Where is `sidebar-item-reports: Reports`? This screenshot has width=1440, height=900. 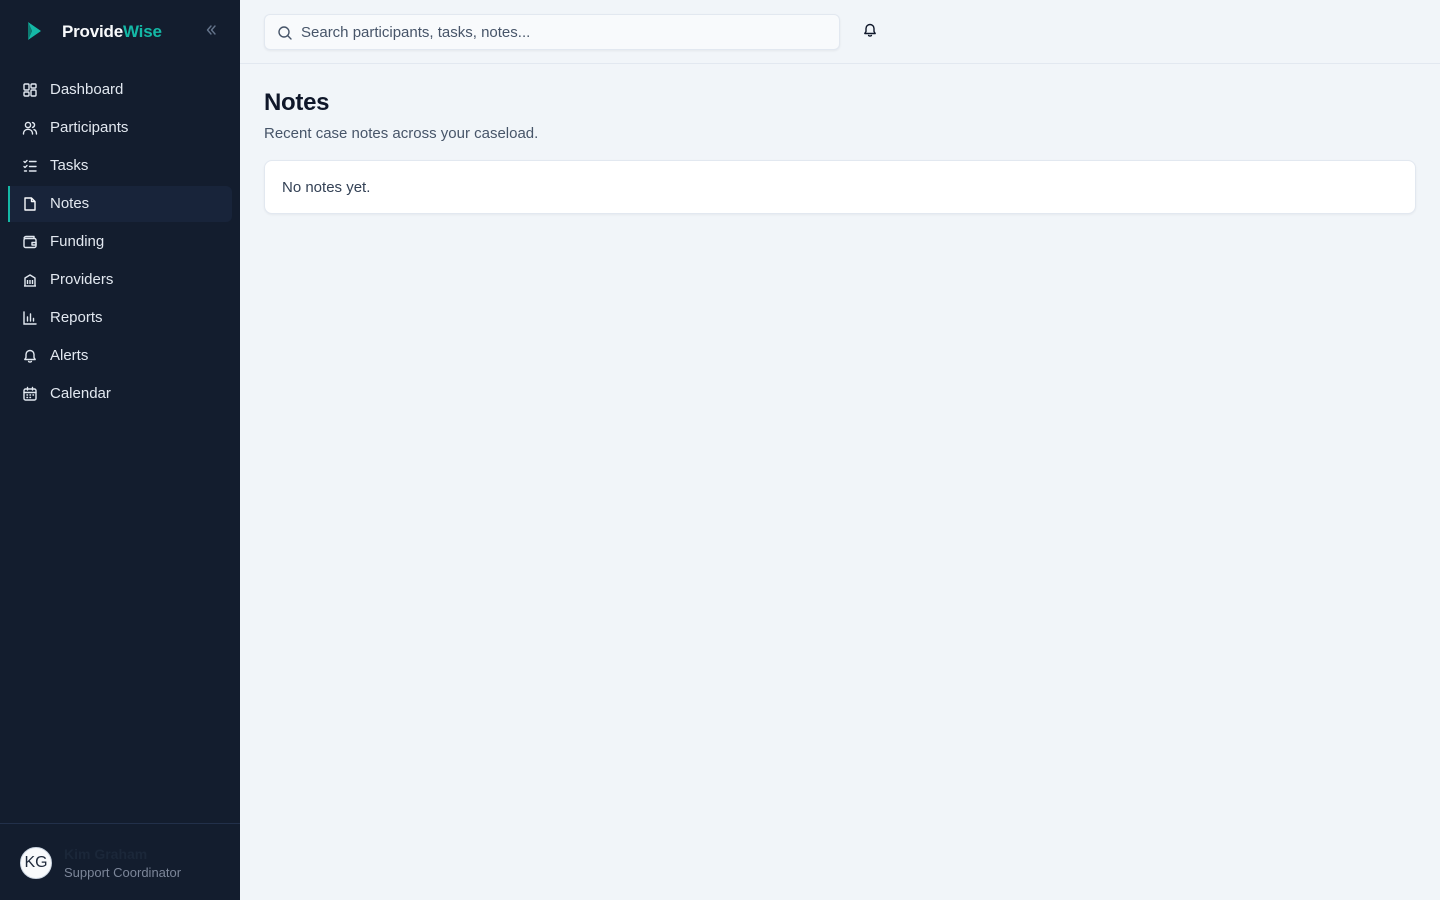 sidebar-item-reports: Reports is located at coordinates (120, 318).